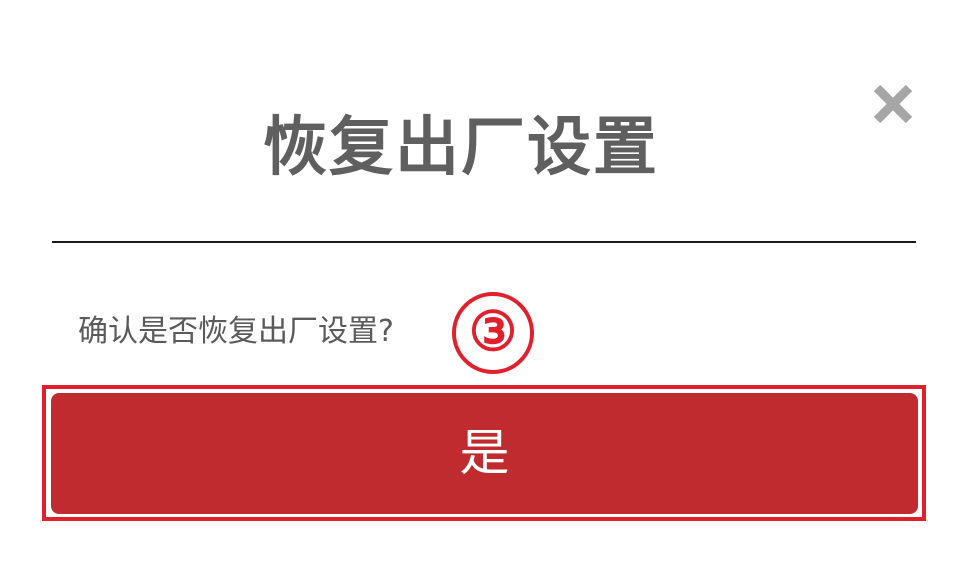  Describe the element at coordinates (493, 333) in the screenshot. I see `step-number-marker: ③` at that location.